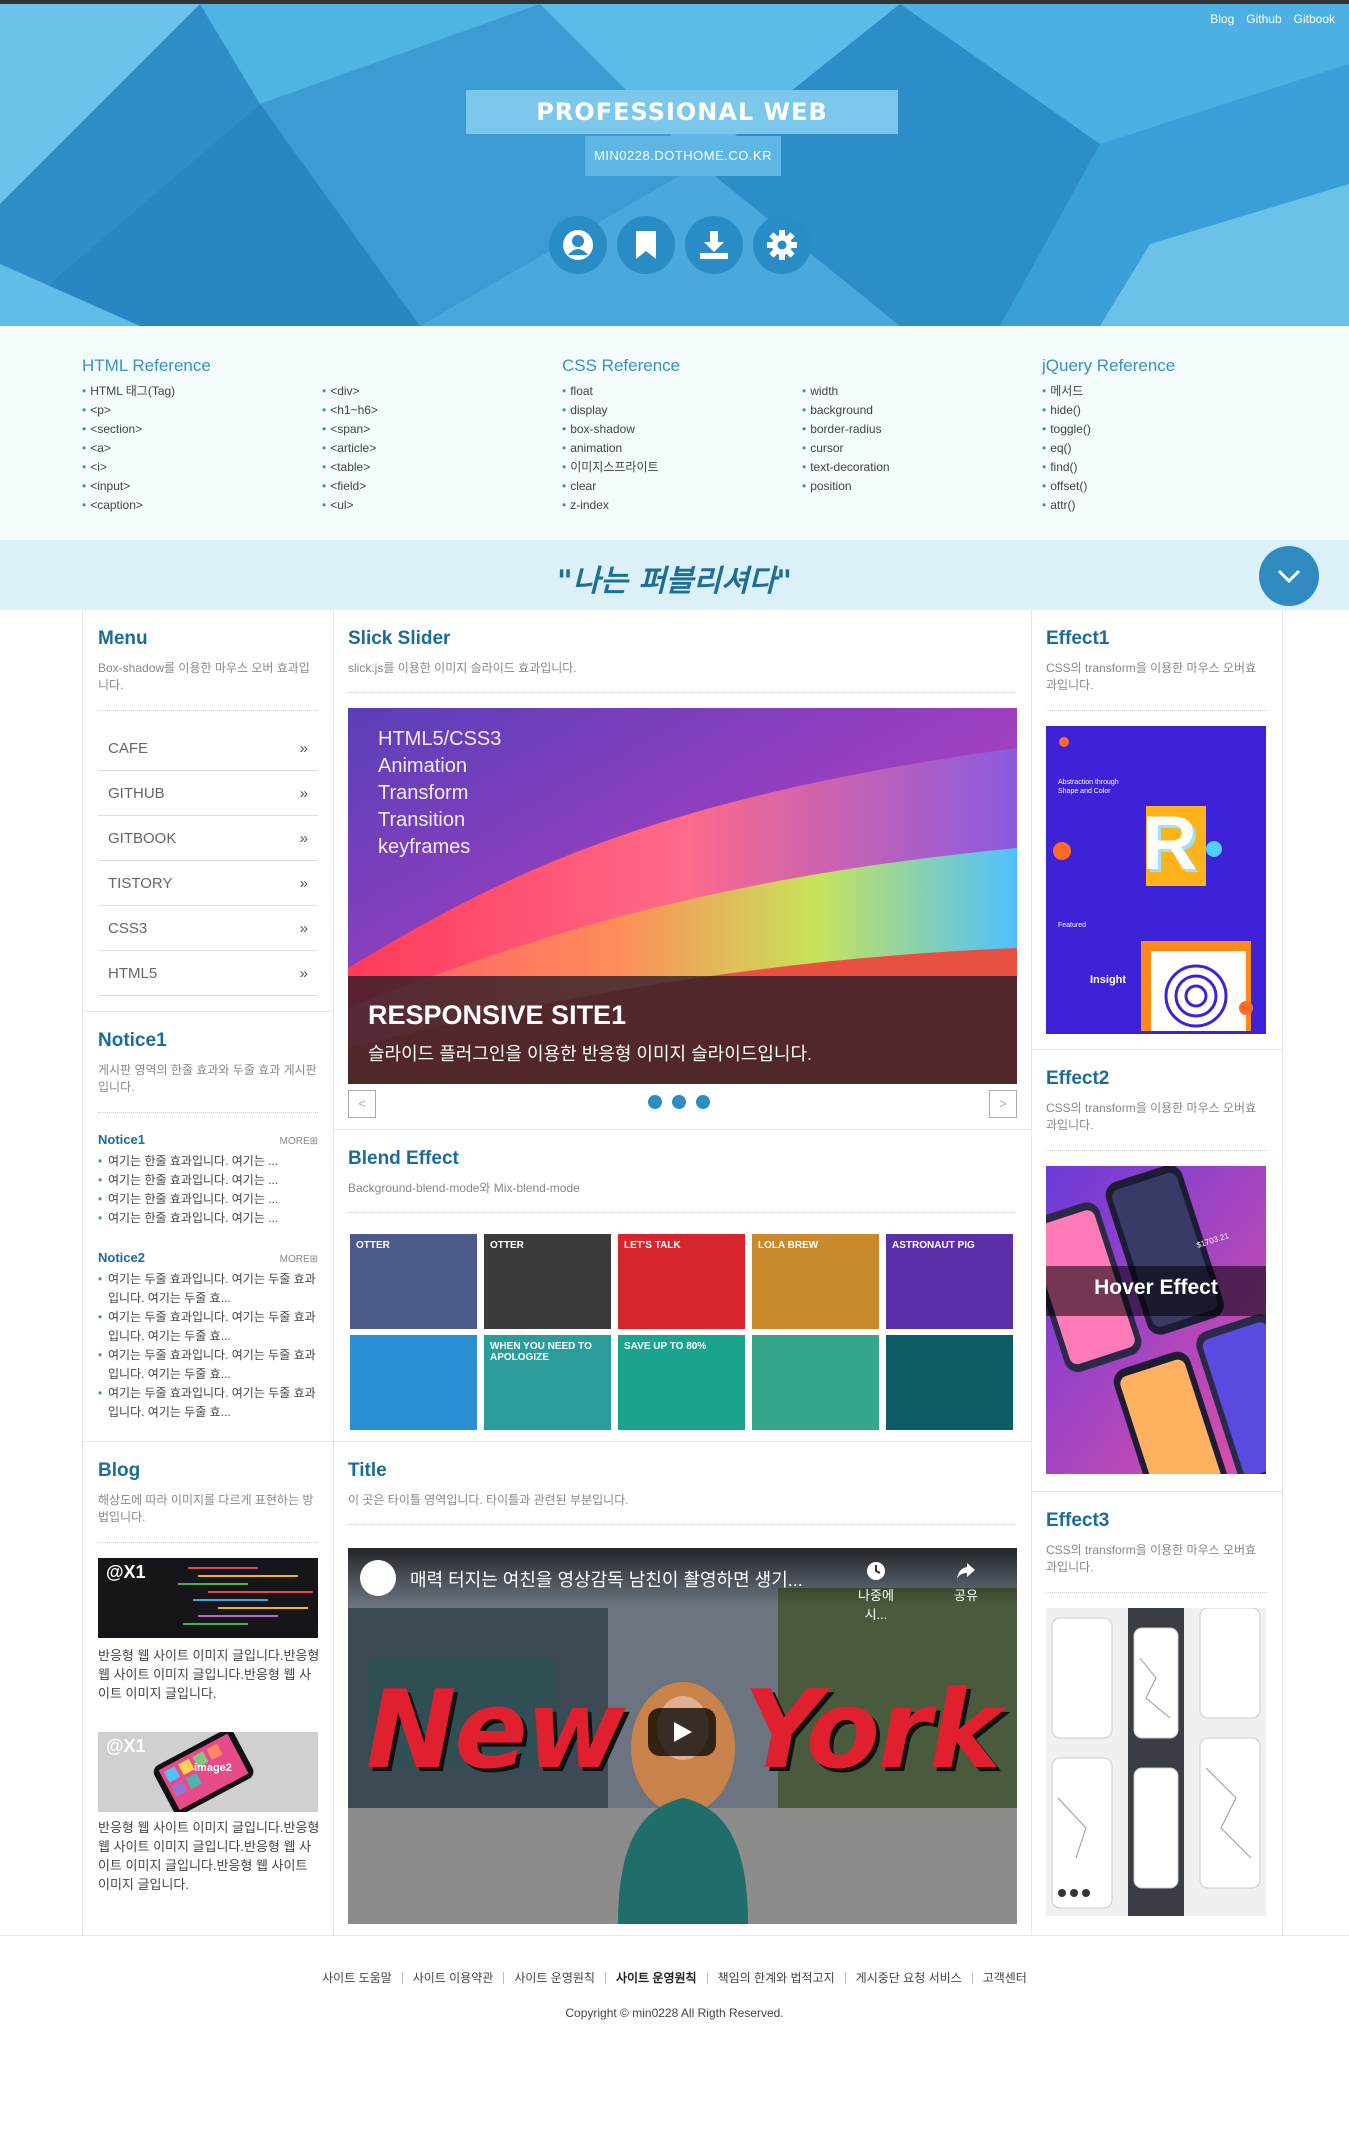 The image size is (1349, 2138). What do you see at coordinates (681, 1382) in the screenshot?
I see `blend-tile: SAVE UP TO 80%` at bounding box center [681, 1382].